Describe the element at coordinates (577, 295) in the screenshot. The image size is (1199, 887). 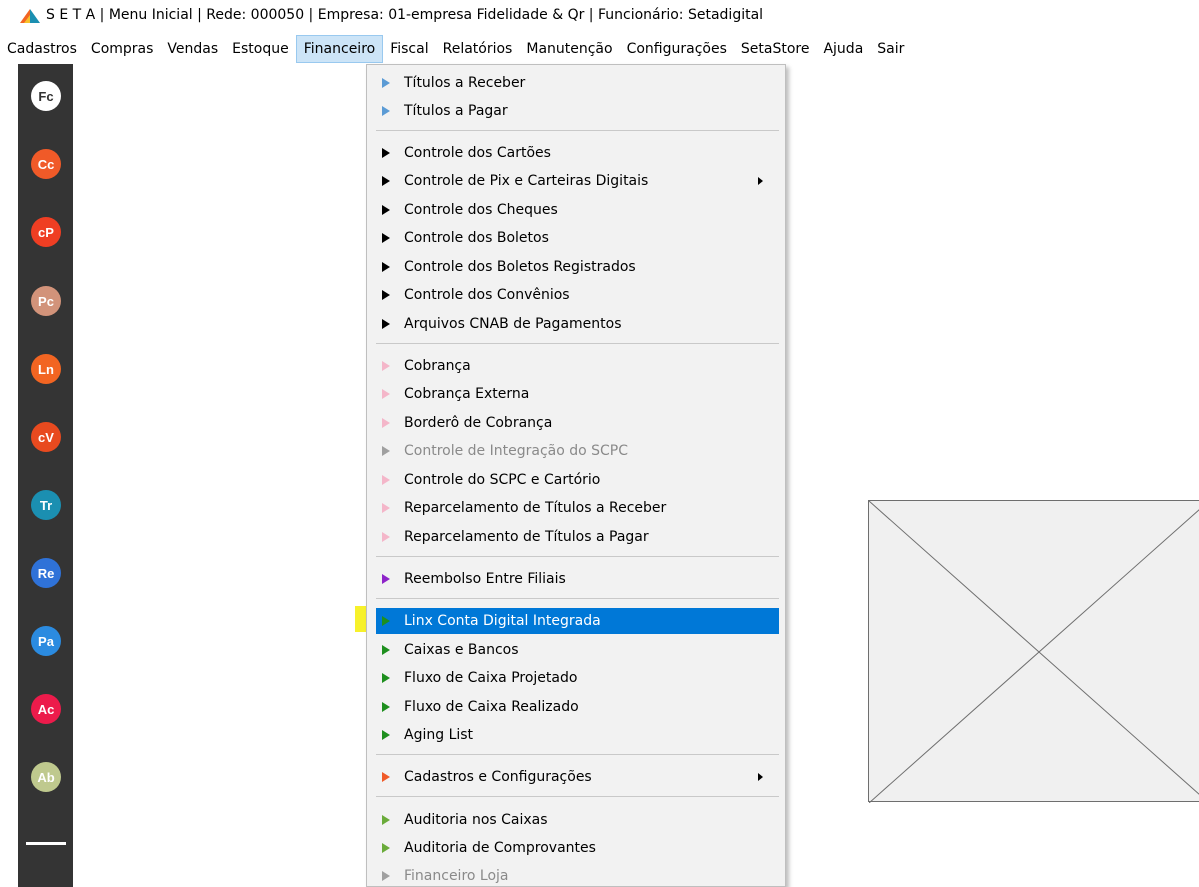
I see `menu-item-controle-convenios: Controle dos Convênios` at that location.